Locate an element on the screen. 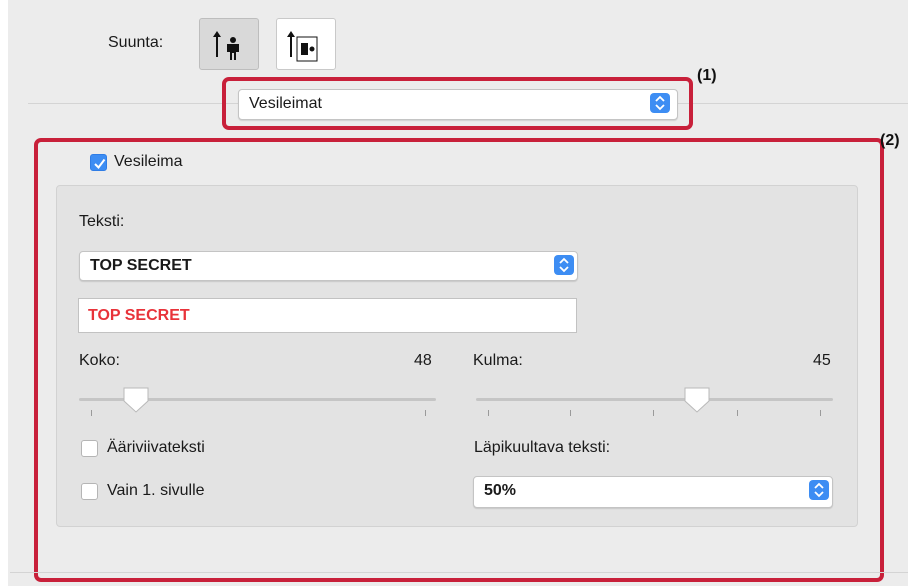 This screenshot has width=908, height=586. angle-label: Kulma: is located at coordinates (498, 360).